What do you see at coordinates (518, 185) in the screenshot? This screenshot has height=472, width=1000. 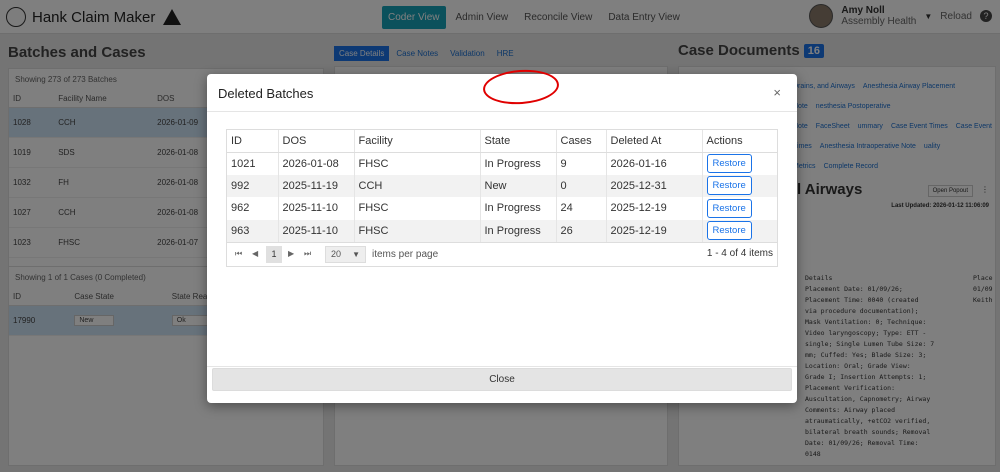 I see `cell-state: New` at bounding box center [518, 185].